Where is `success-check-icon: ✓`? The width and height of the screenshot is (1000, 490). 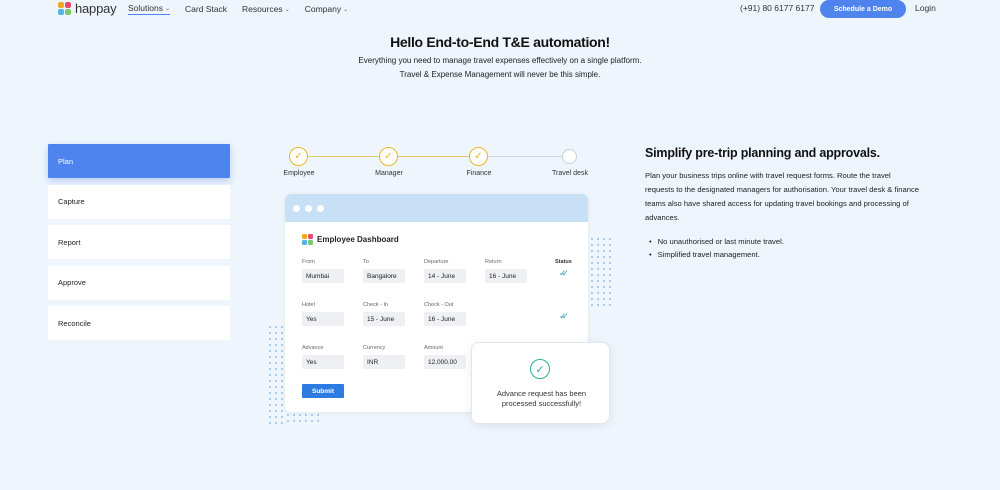
success-check-icon: ✓ is located at coordinates (540, 369).